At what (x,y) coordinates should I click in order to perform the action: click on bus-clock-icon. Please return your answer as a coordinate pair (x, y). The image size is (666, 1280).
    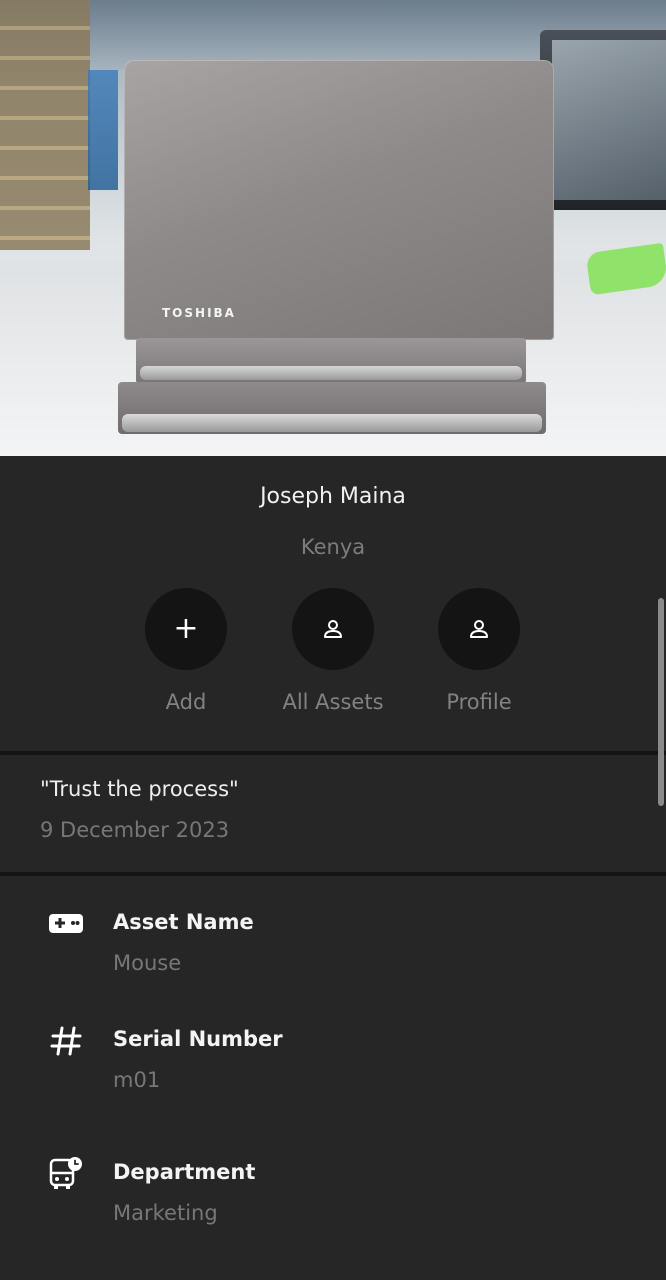
    Looking at the image, I should click on (65, 1173).